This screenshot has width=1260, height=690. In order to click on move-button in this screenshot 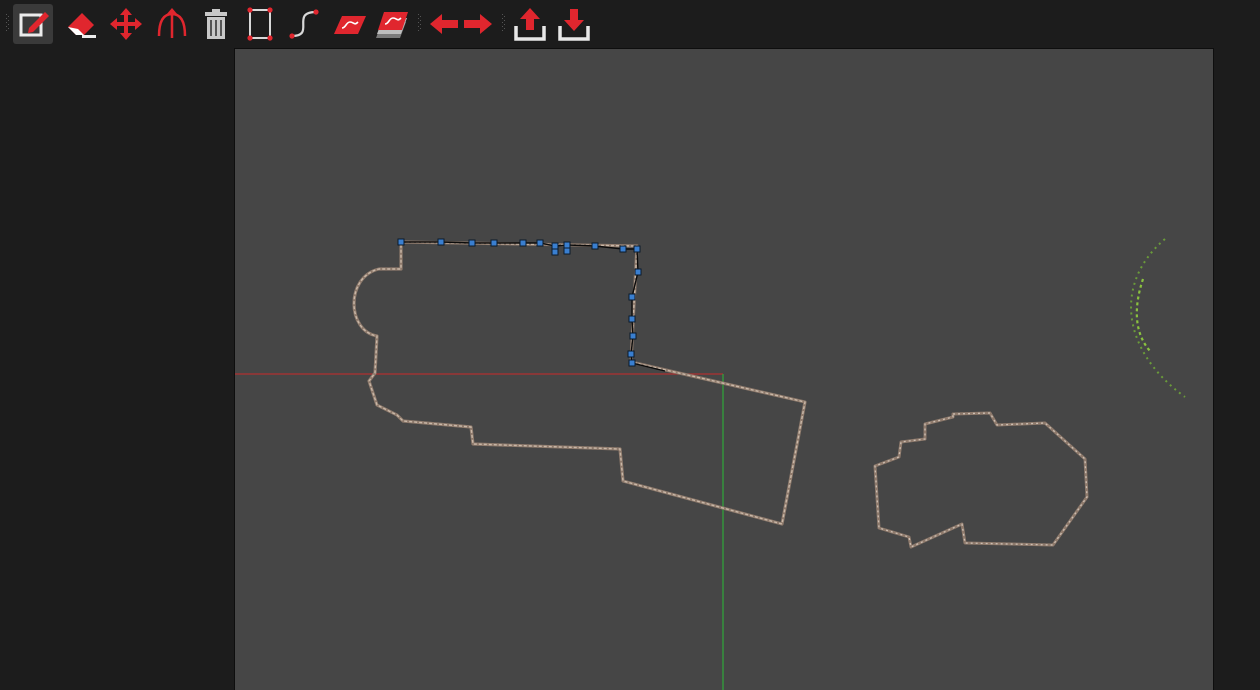, I will do `click(126, 24)`.